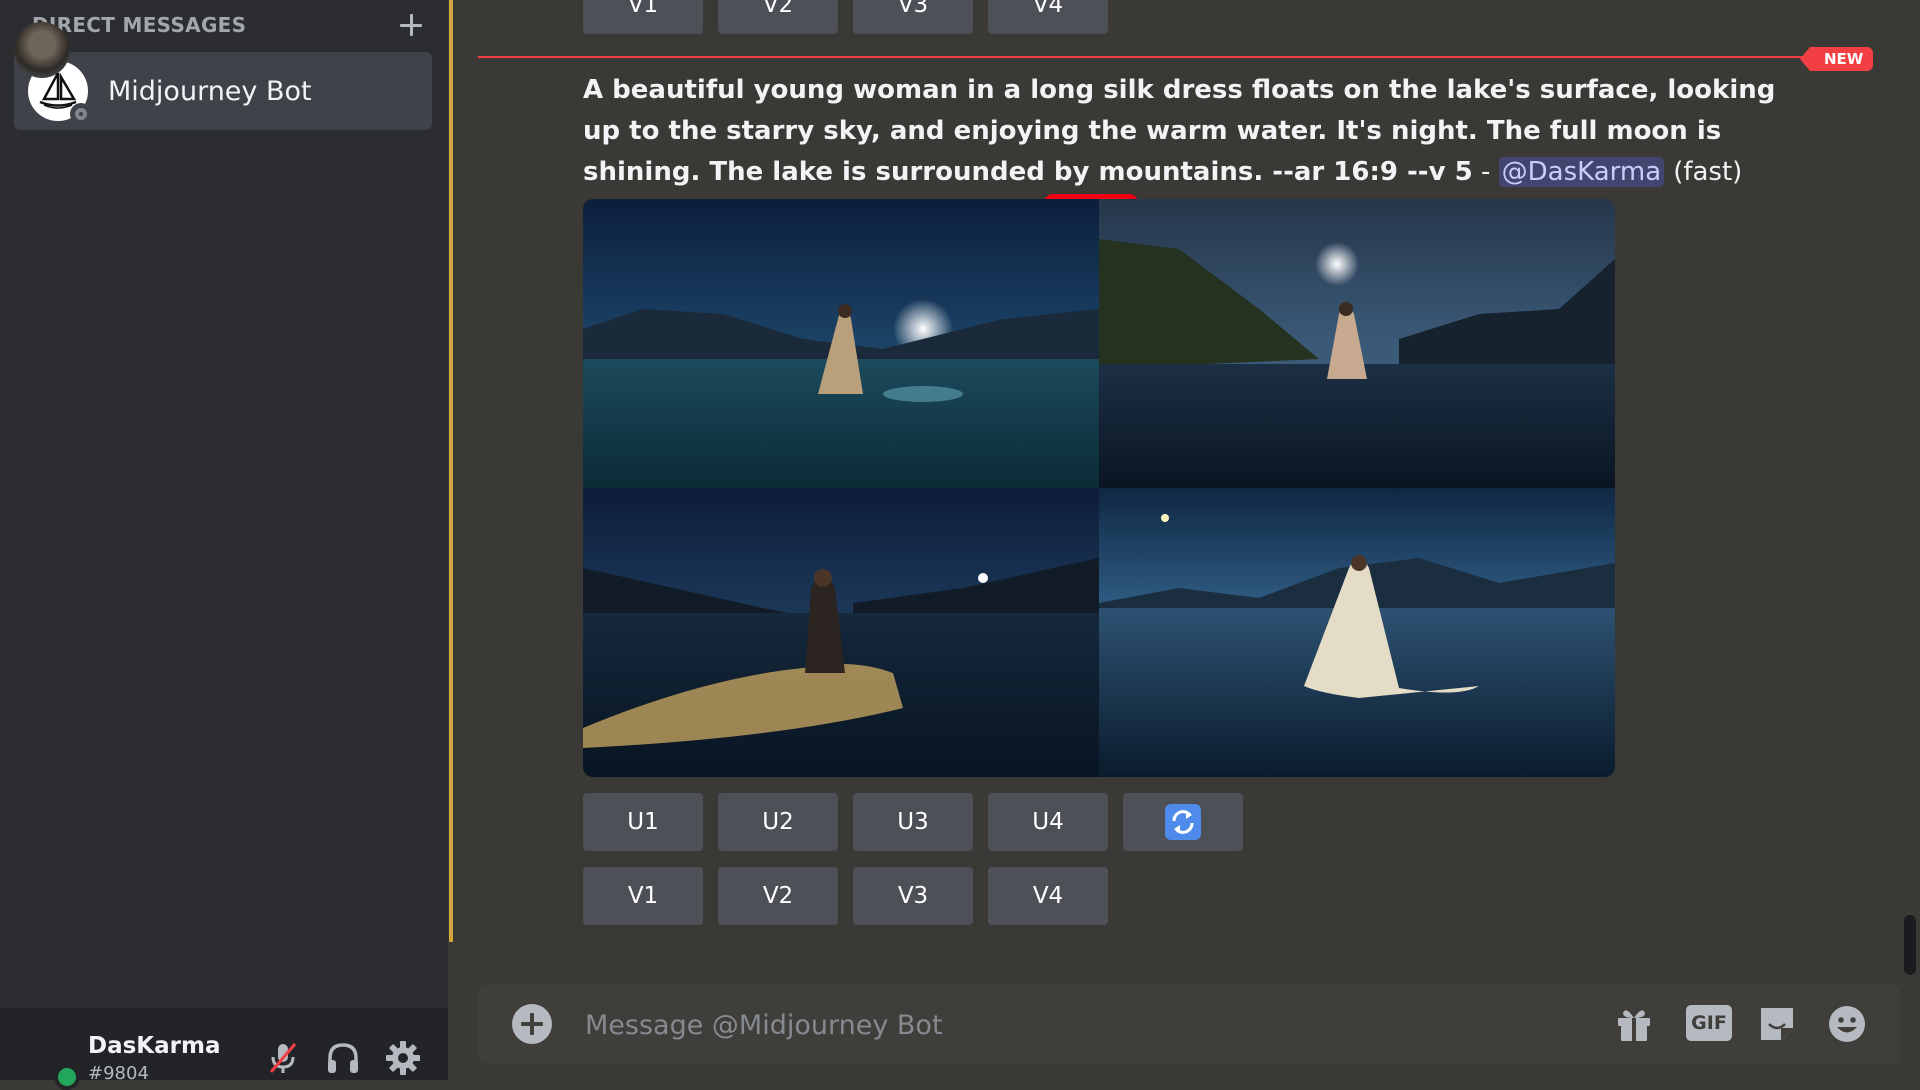 This screenshot has height=1090, width=1920. I want to click on upscale-u1-button: U1, so click(643, 822).